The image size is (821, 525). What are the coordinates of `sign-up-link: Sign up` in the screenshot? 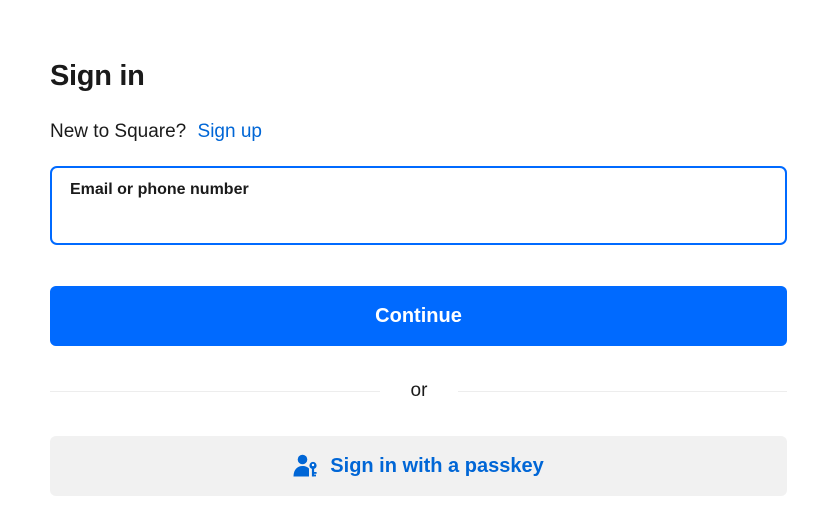 It's located at (230, 131).